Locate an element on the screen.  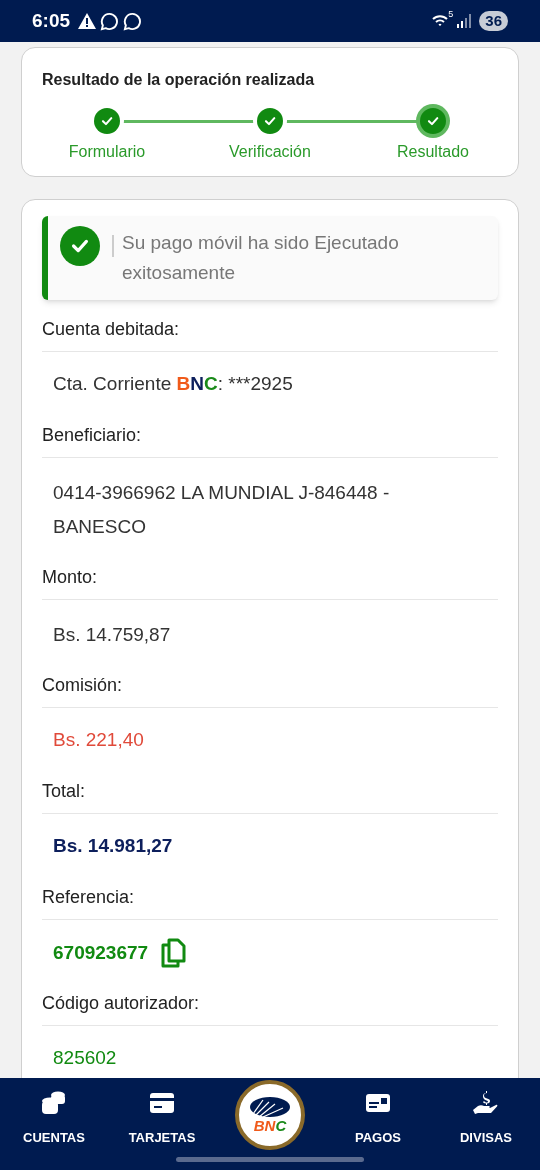
field-label: Cuenta debitada: is located at coordinates (270, 334).